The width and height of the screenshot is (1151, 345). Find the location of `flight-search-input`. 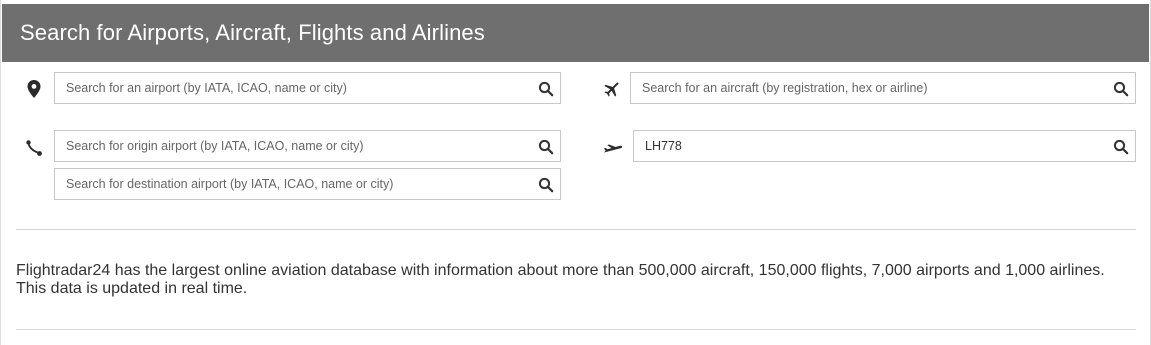

flight-search-input is located at coordinates (884, 146).